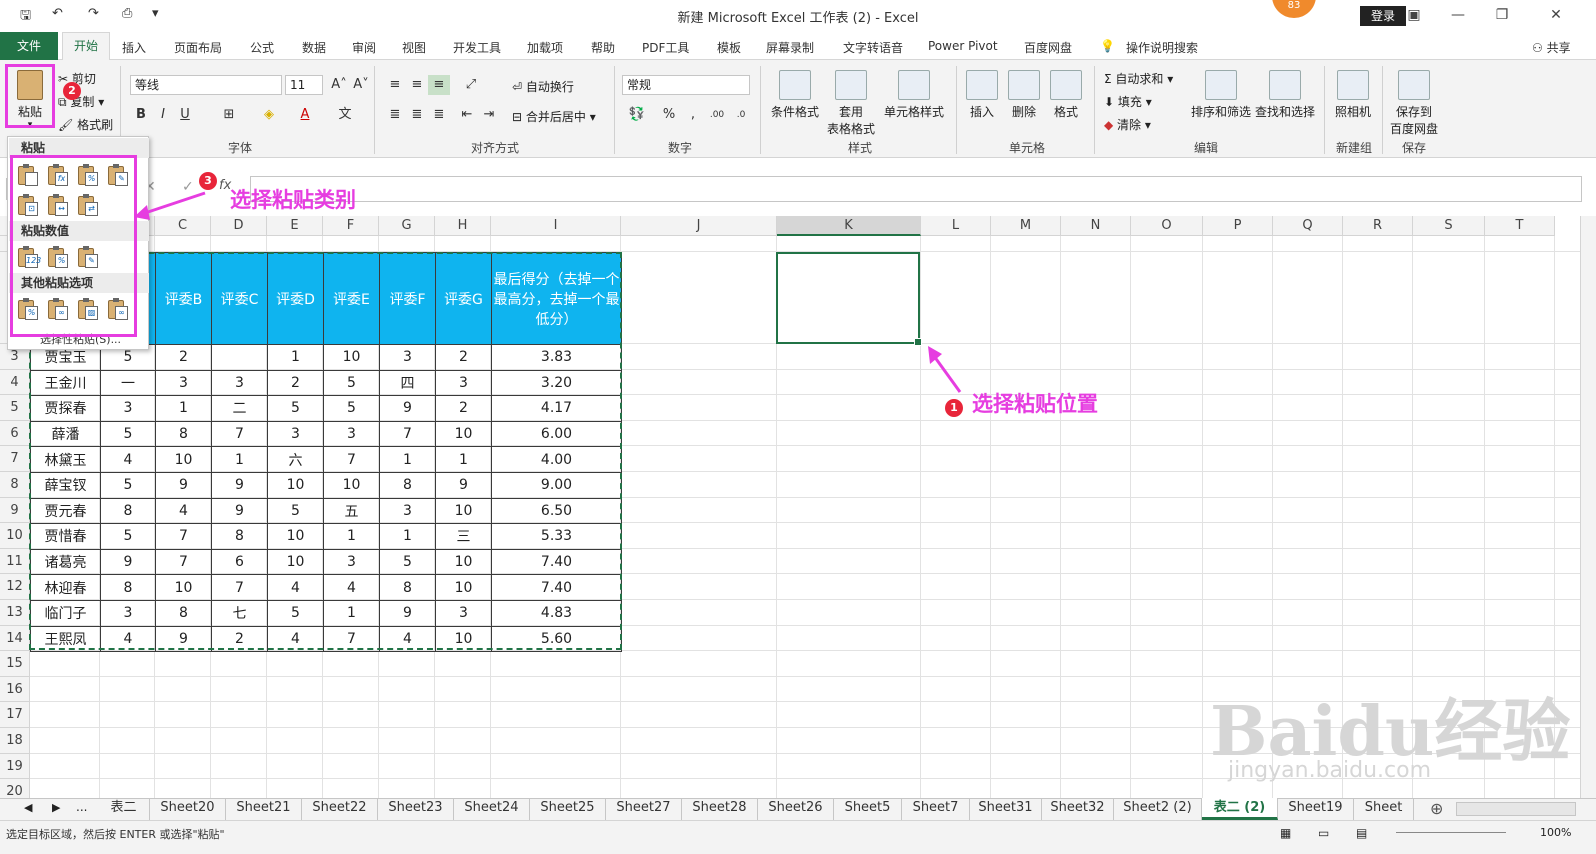 This screenshot has height=854, width=1596. Describe the element at coordinates (115, 834) in the screenshot. I see `status-message: 选定目标区域，然后按 ENTER 或选择"粘贴"` at that location.